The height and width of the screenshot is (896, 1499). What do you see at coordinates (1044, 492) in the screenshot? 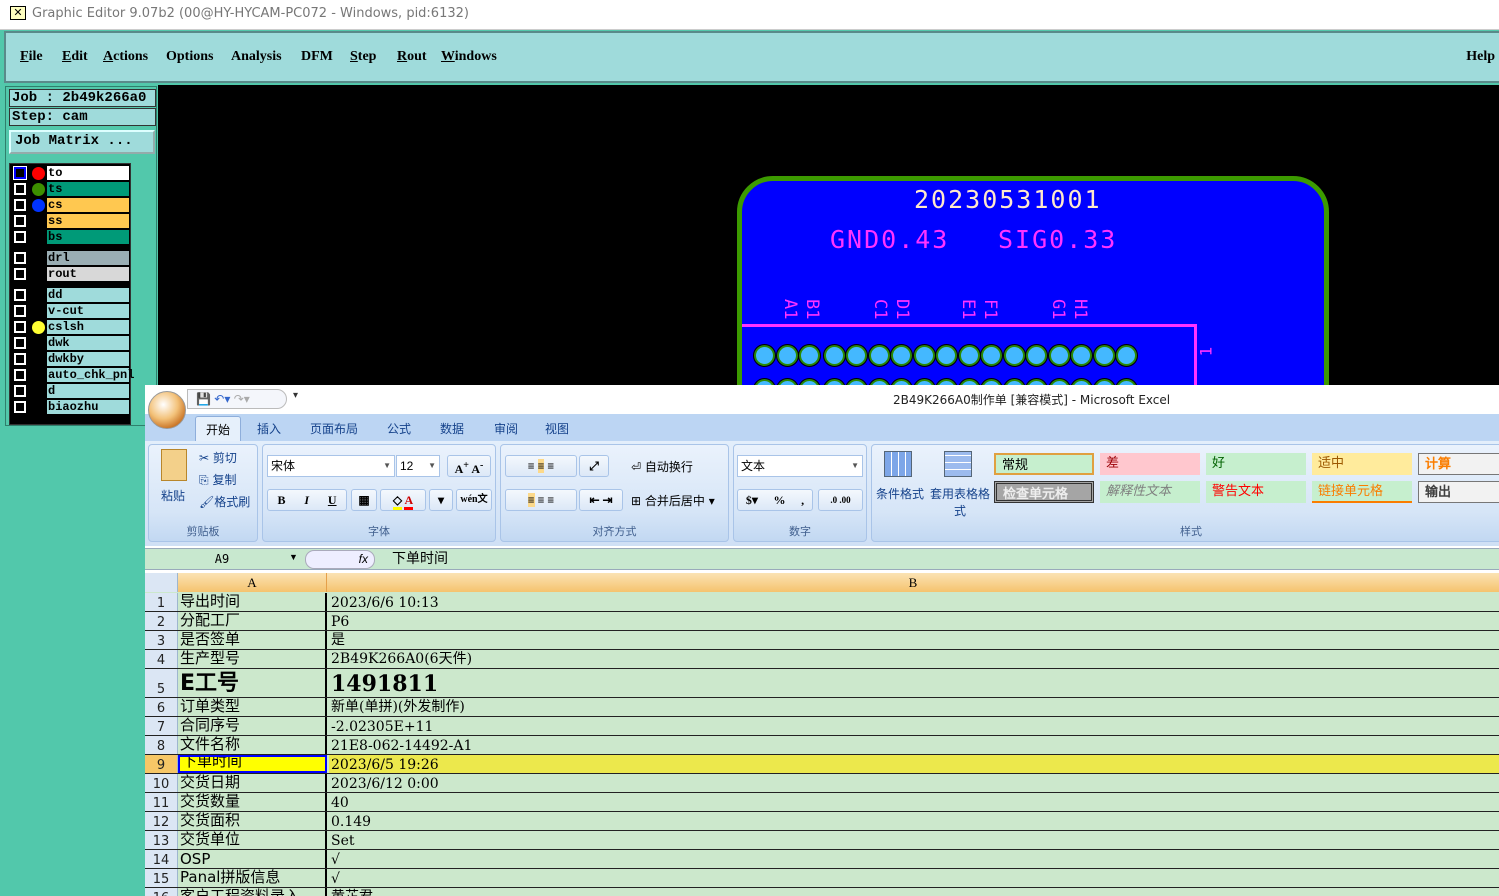
I see `style-cell: 检查单元格` at bounding box center [1044, 492].